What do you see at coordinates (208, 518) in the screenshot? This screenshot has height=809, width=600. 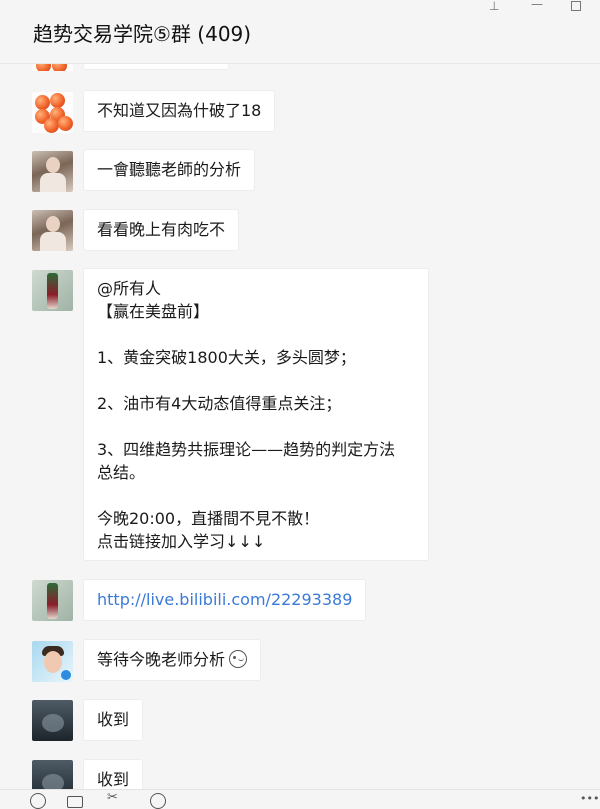 I see `notice-schedule: 今晚20:00，直播間不見不散！` at bounding box center [208, 518].